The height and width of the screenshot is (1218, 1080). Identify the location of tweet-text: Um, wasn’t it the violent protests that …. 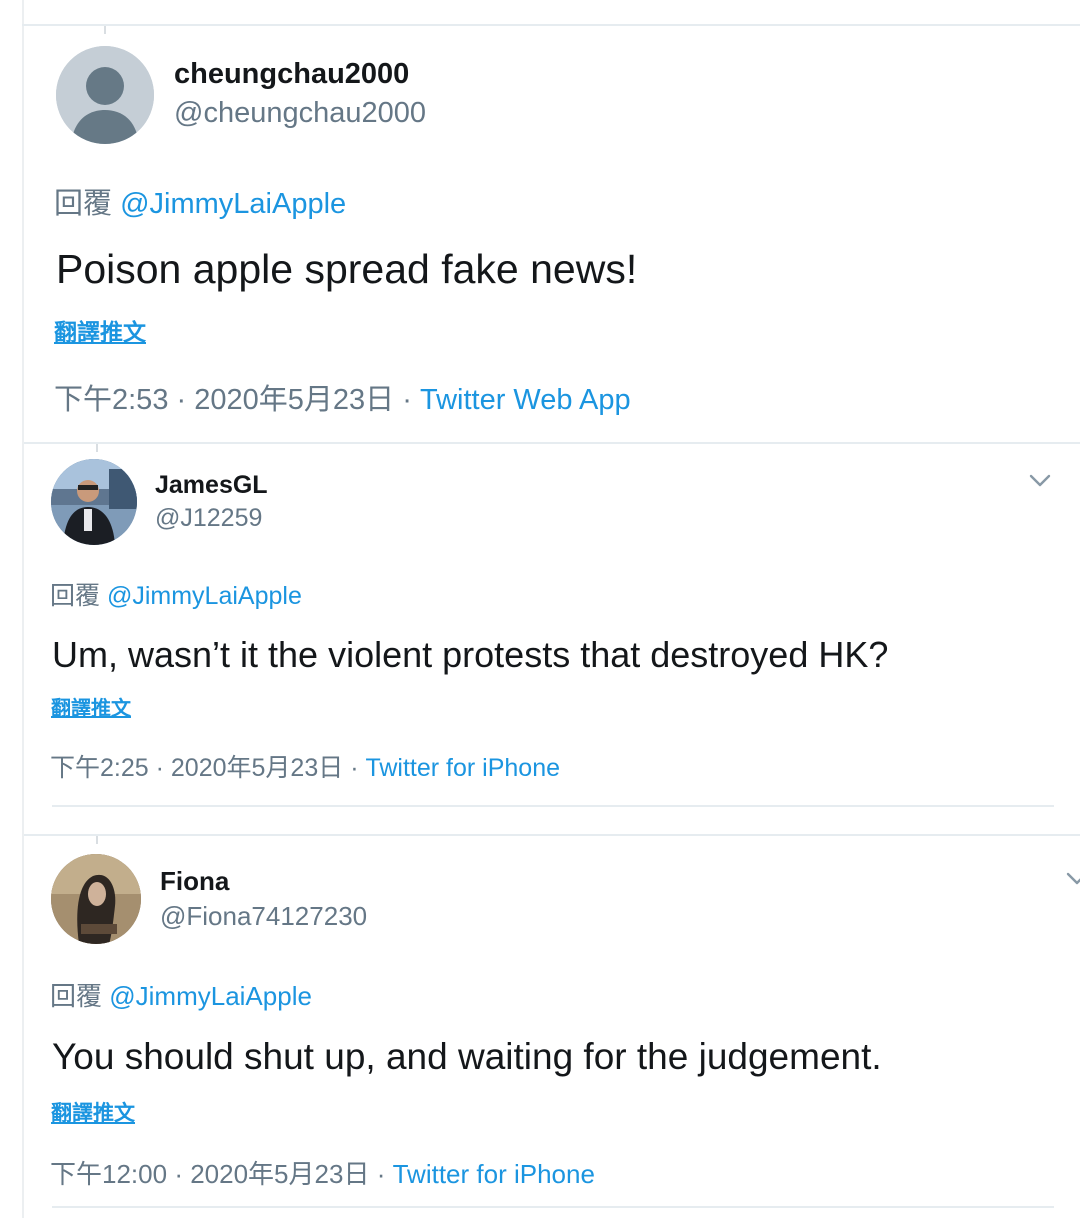
(470, 654).